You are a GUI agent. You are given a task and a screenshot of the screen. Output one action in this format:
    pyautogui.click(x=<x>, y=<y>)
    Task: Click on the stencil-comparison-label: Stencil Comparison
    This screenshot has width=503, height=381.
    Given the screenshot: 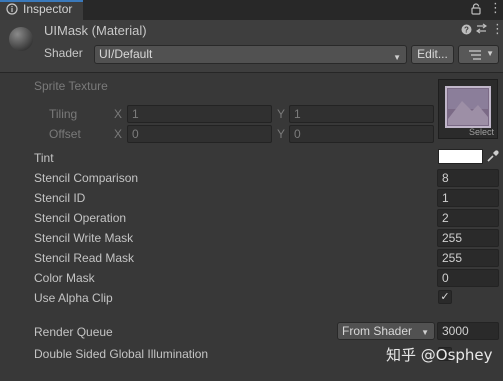 What is the action you would take?
    pyautogui.click(x=86, y=178)
    